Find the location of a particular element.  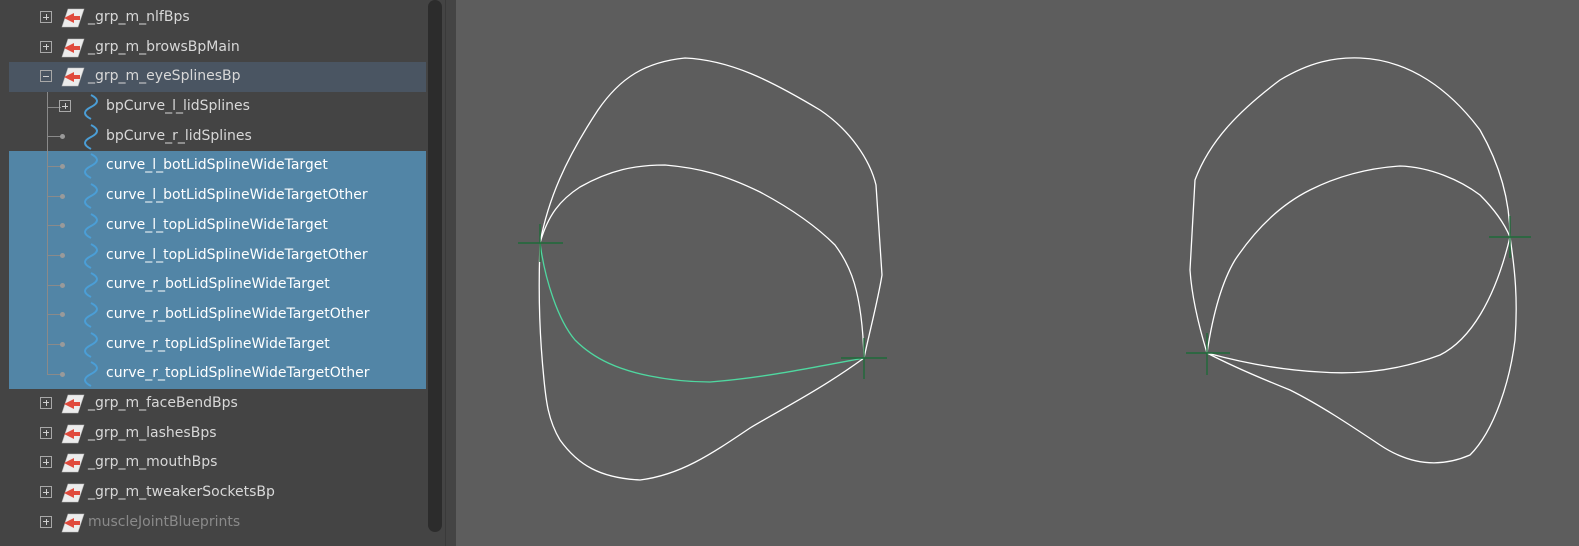

outliner-child-row: curve_r_topLidSplineWideTargetOther is located at coordinates (217, 374).